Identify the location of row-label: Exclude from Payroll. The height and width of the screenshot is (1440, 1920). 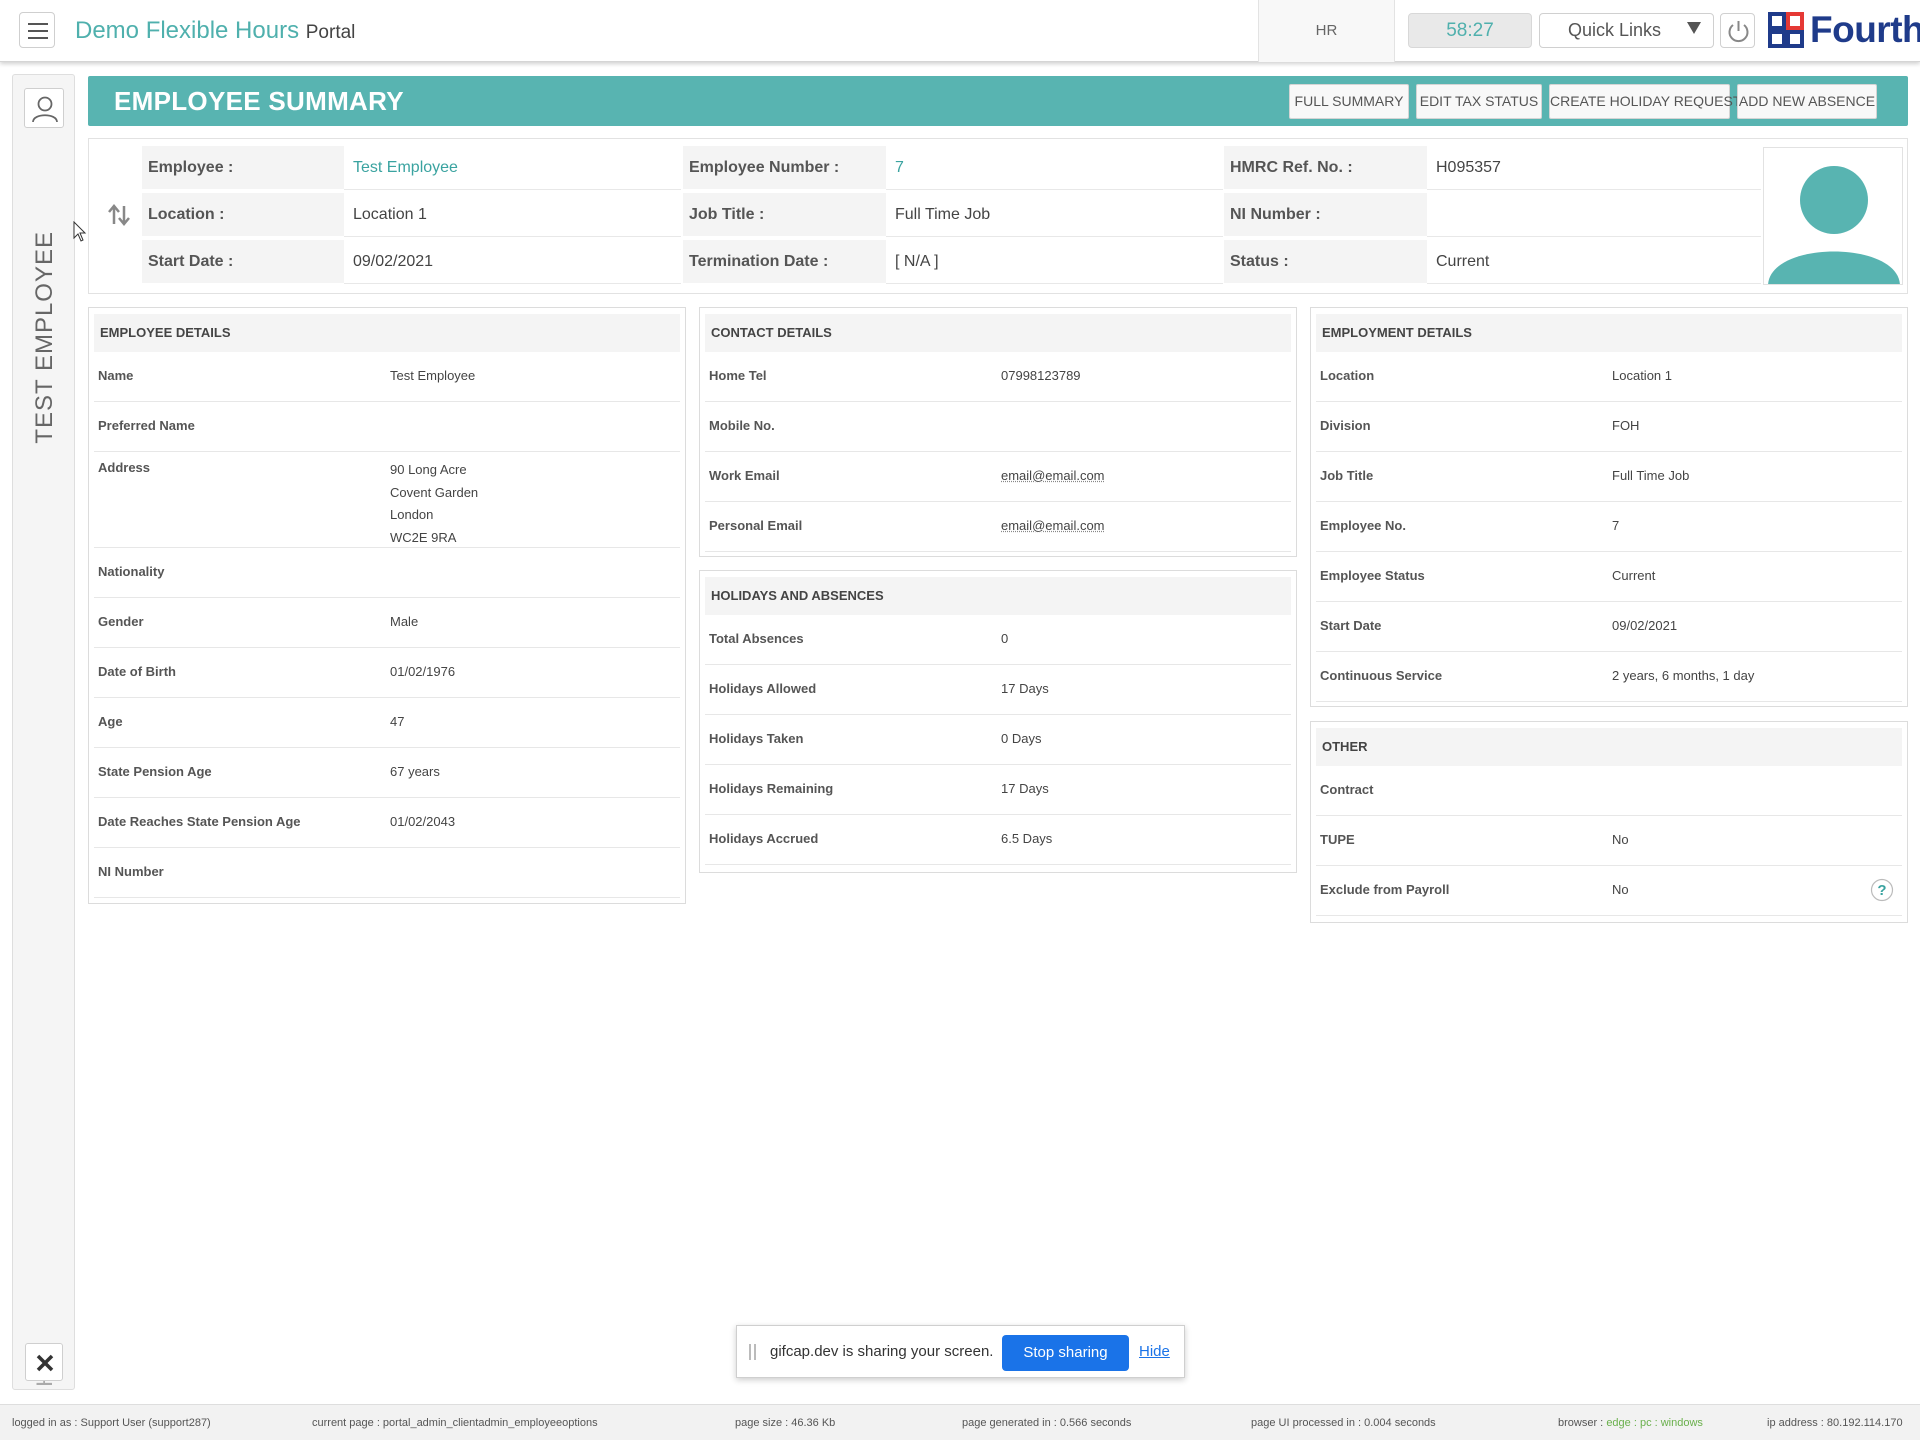
(1385, 889).